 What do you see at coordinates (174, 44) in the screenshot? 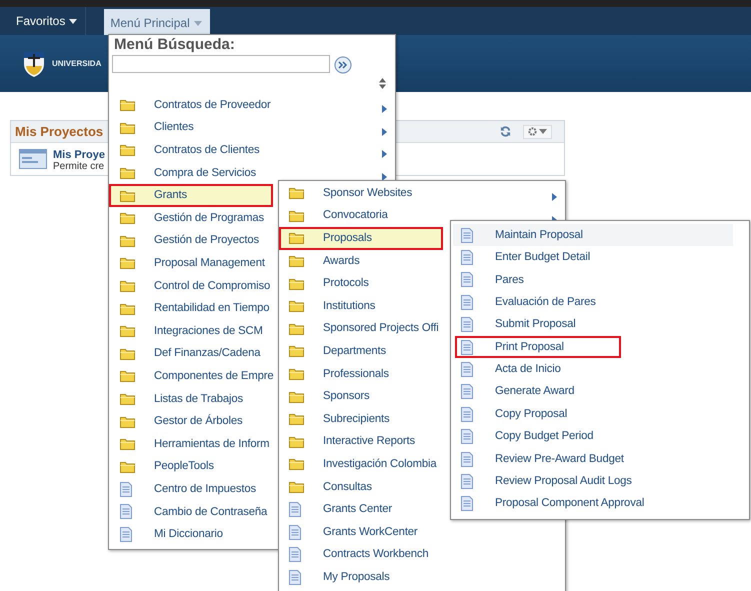
I see `menu-search-label: Menú Búsqueda:` at bounding box center [174, 44].